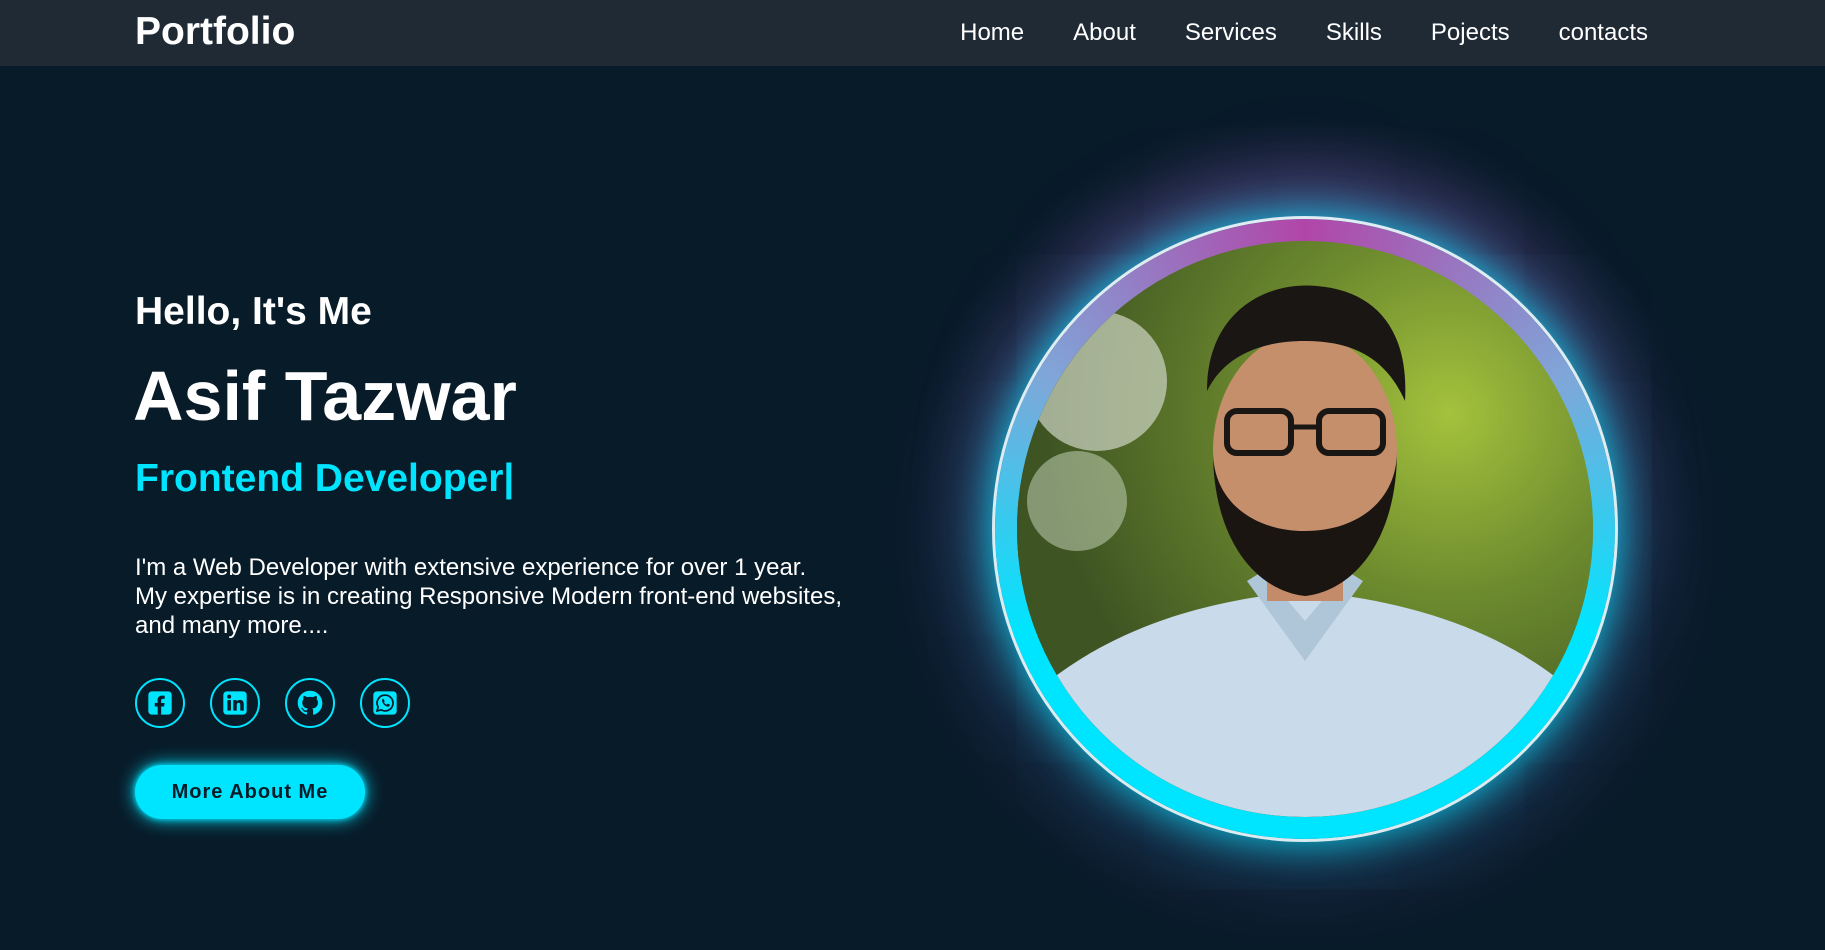 The width and height of the screenshot is (1825, 950). I want to click on github-icon, so click(310, 702).